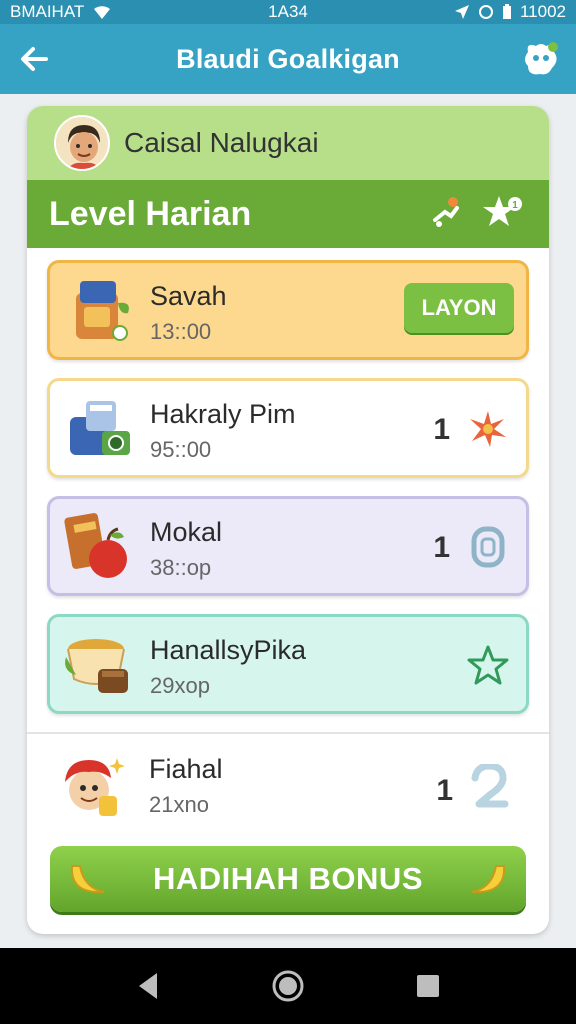 The width and height of the screenshot is (576, 1024). What do you see at coordinates (542, 11) in the screenshot?
I see `battery-label: 11002` at bounding box center [542, 11].